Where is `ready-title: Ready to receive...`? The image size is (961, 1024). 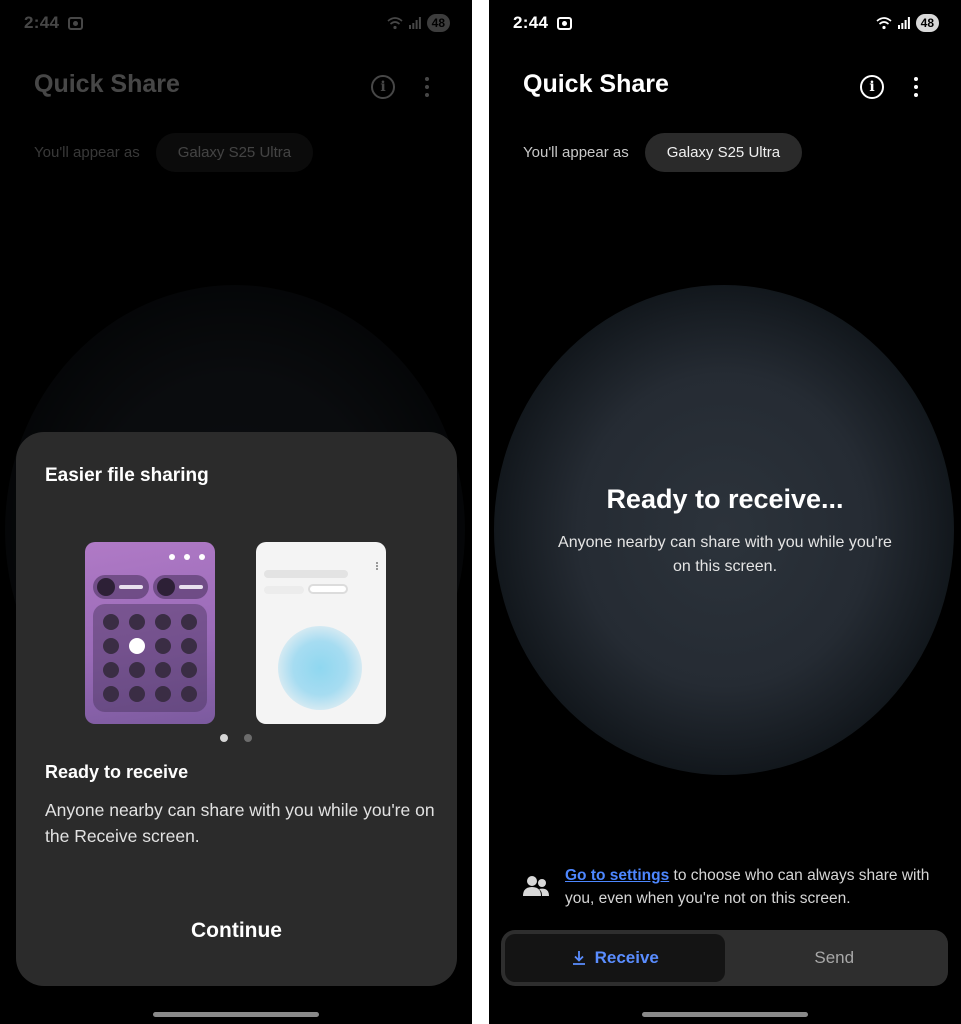 ready-title: Ready to receive... is located at coordinates (725, 499).